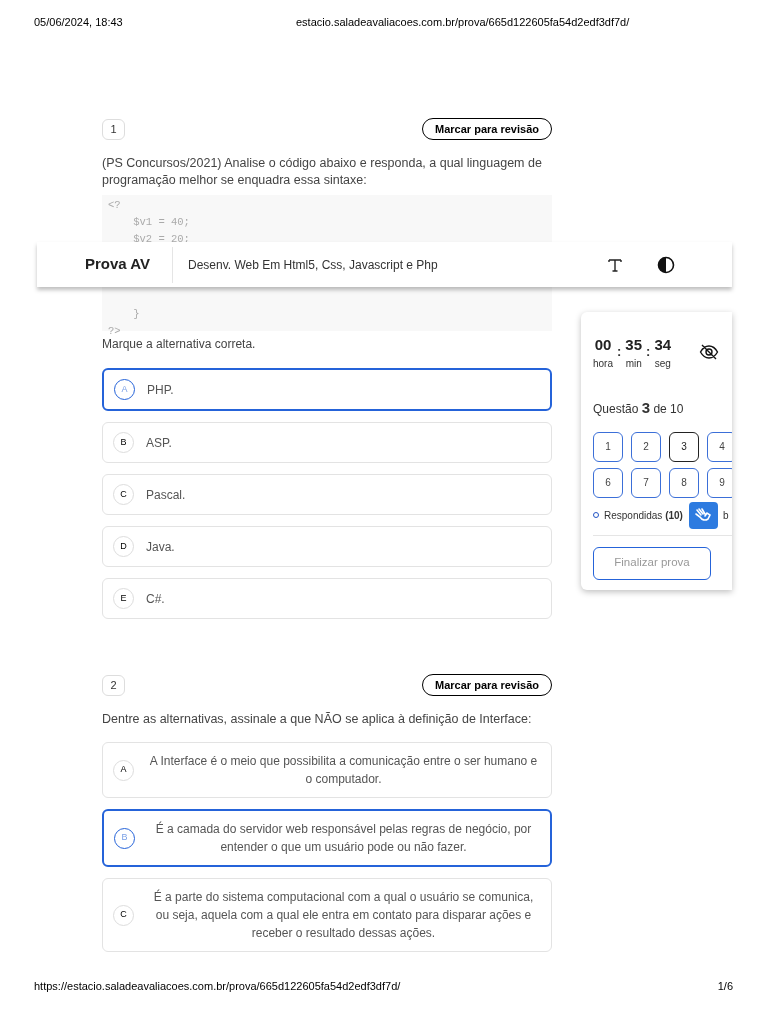 The image size is (768, 1024). Describe the element at coordinates (161, 239) in the screenshot. I see `code-line: $v2 = 20;` at that location.